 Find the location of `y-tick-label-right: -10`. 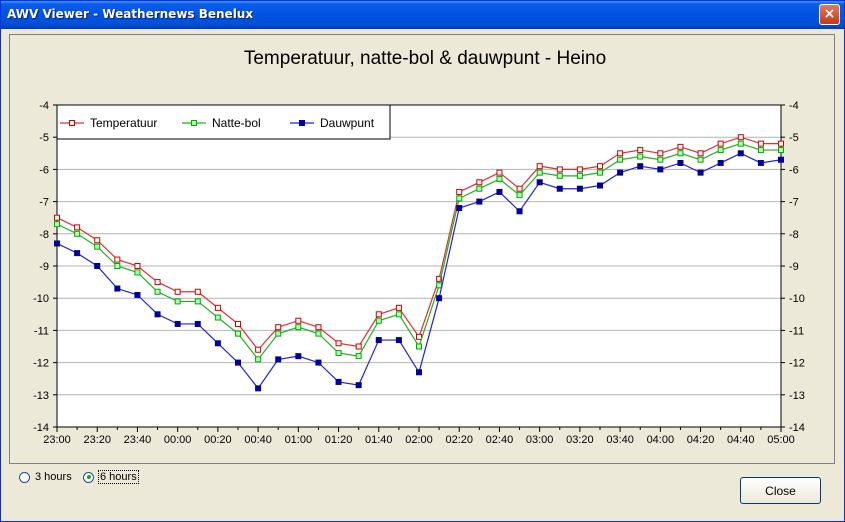

y-tick-label-right: -10 is located at coordinates (797, 299).